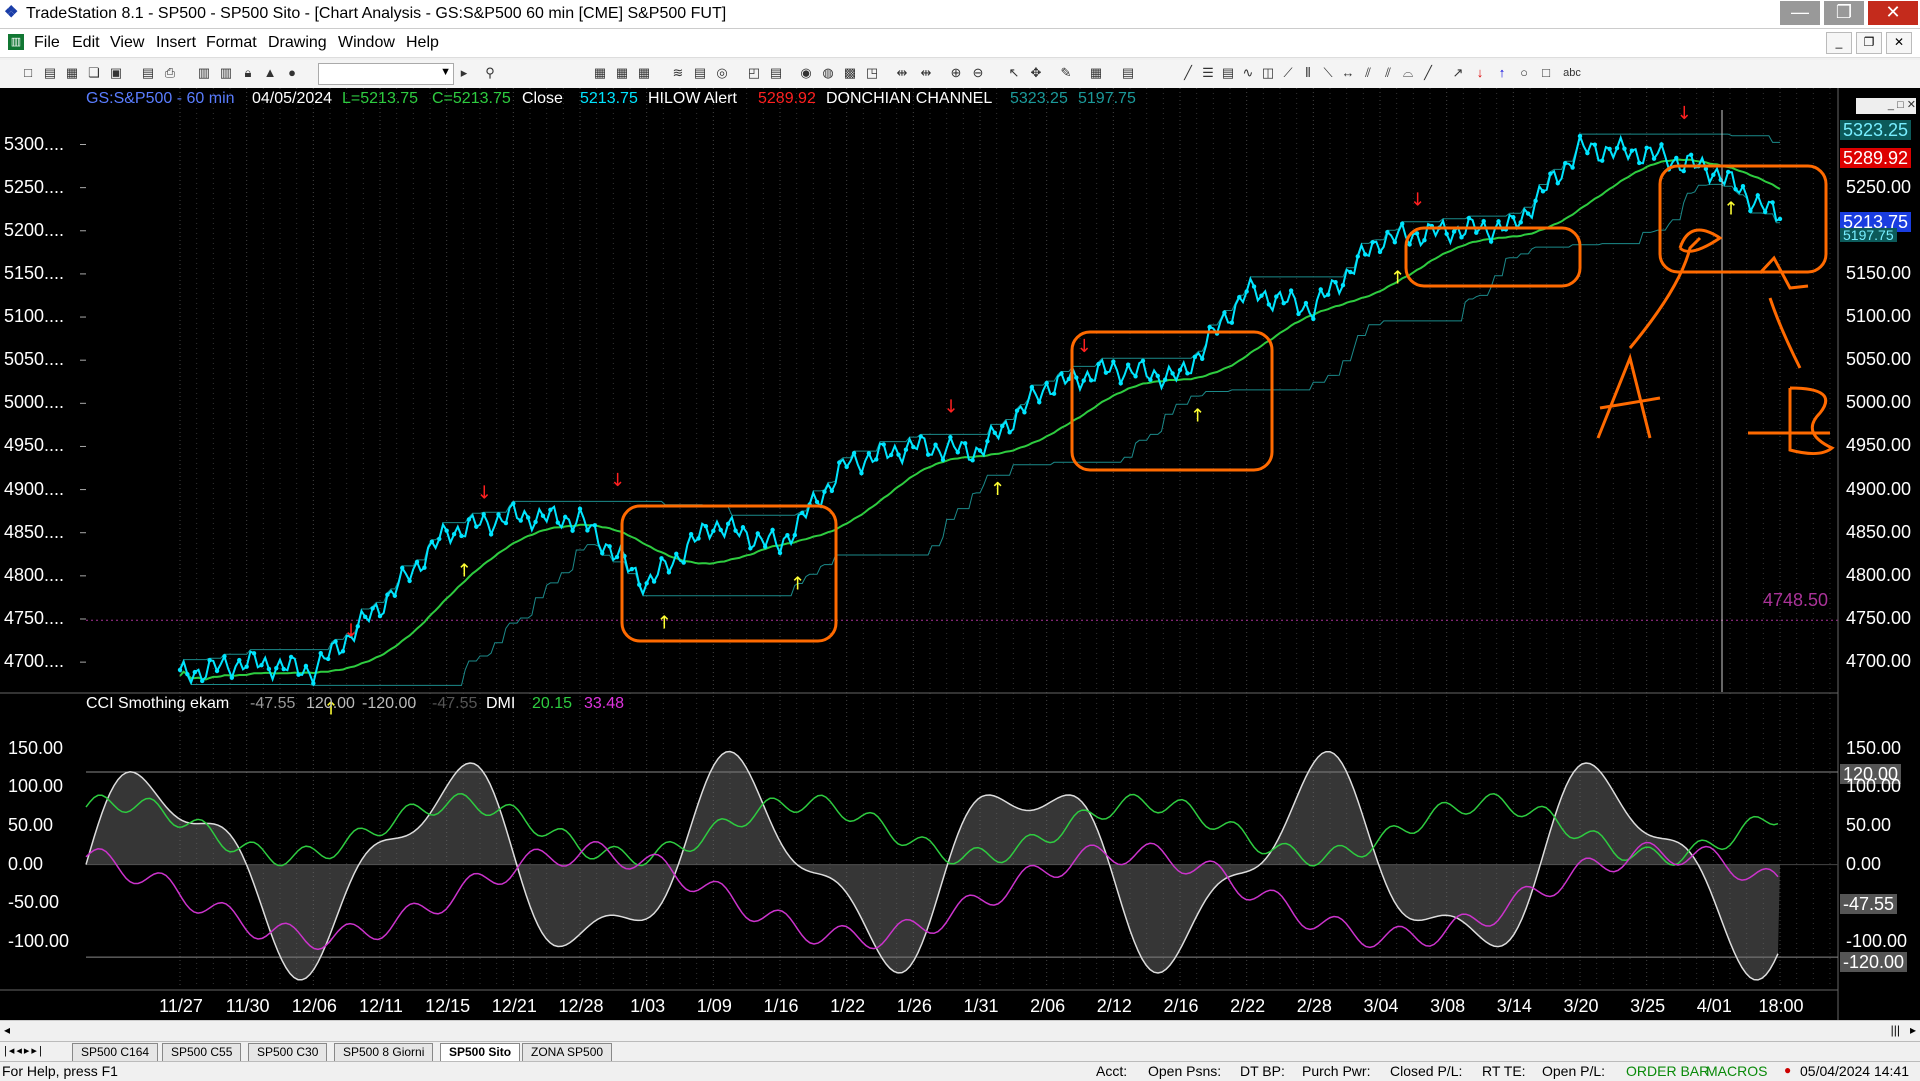 The width and height of the screenshot is (1920, 1081). Describe the element at coordinates (270, 73) in the screenshot. I see `shapes-icon: ▲` at that location.